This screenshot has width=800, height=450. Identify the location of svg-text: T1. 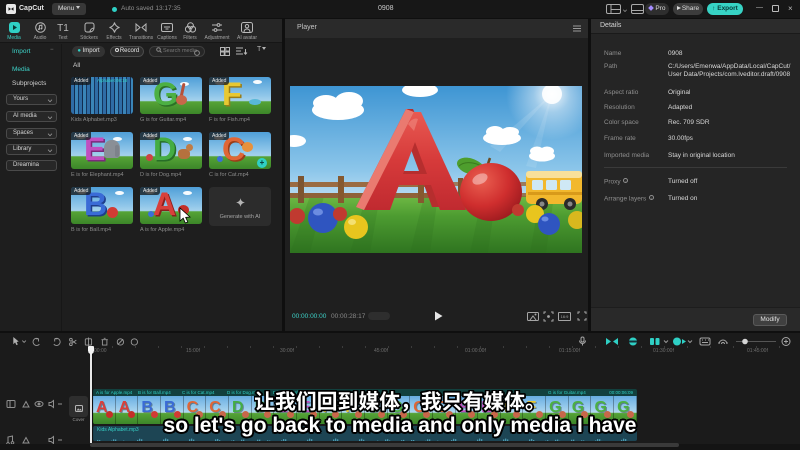
(63, 28).